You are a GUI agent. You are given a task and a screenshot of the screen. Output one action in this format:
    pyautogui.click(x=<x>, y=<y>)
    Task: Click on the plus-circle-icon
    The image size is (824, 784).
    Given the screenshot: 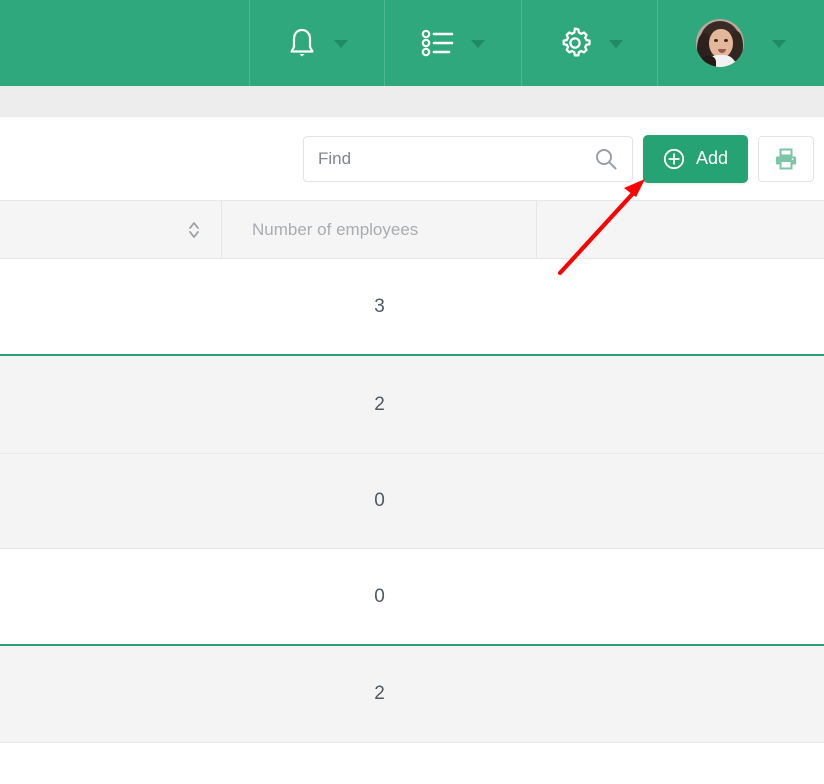 What is the action you would take?
    pyautogui.click(x=674, y=159)
    